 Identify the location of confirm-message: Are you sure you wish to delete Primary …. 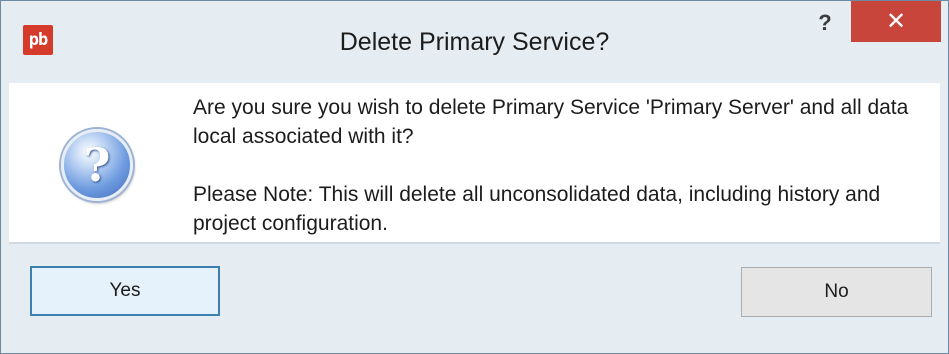
(551, 122).